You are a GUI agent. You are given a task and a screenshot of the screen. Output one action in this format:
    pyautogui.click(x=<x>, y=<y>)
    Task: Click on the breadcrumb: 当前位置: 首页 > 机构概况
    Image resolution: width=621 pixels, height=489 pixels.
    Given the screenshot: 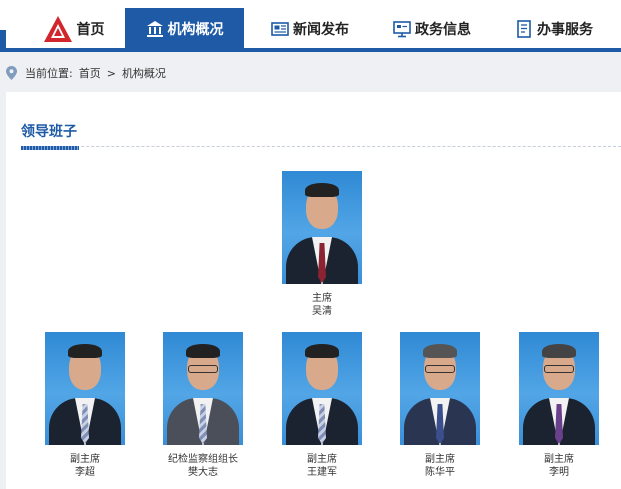 What is the action you would take?
    pyautogui.click(x=310, y=73)
    